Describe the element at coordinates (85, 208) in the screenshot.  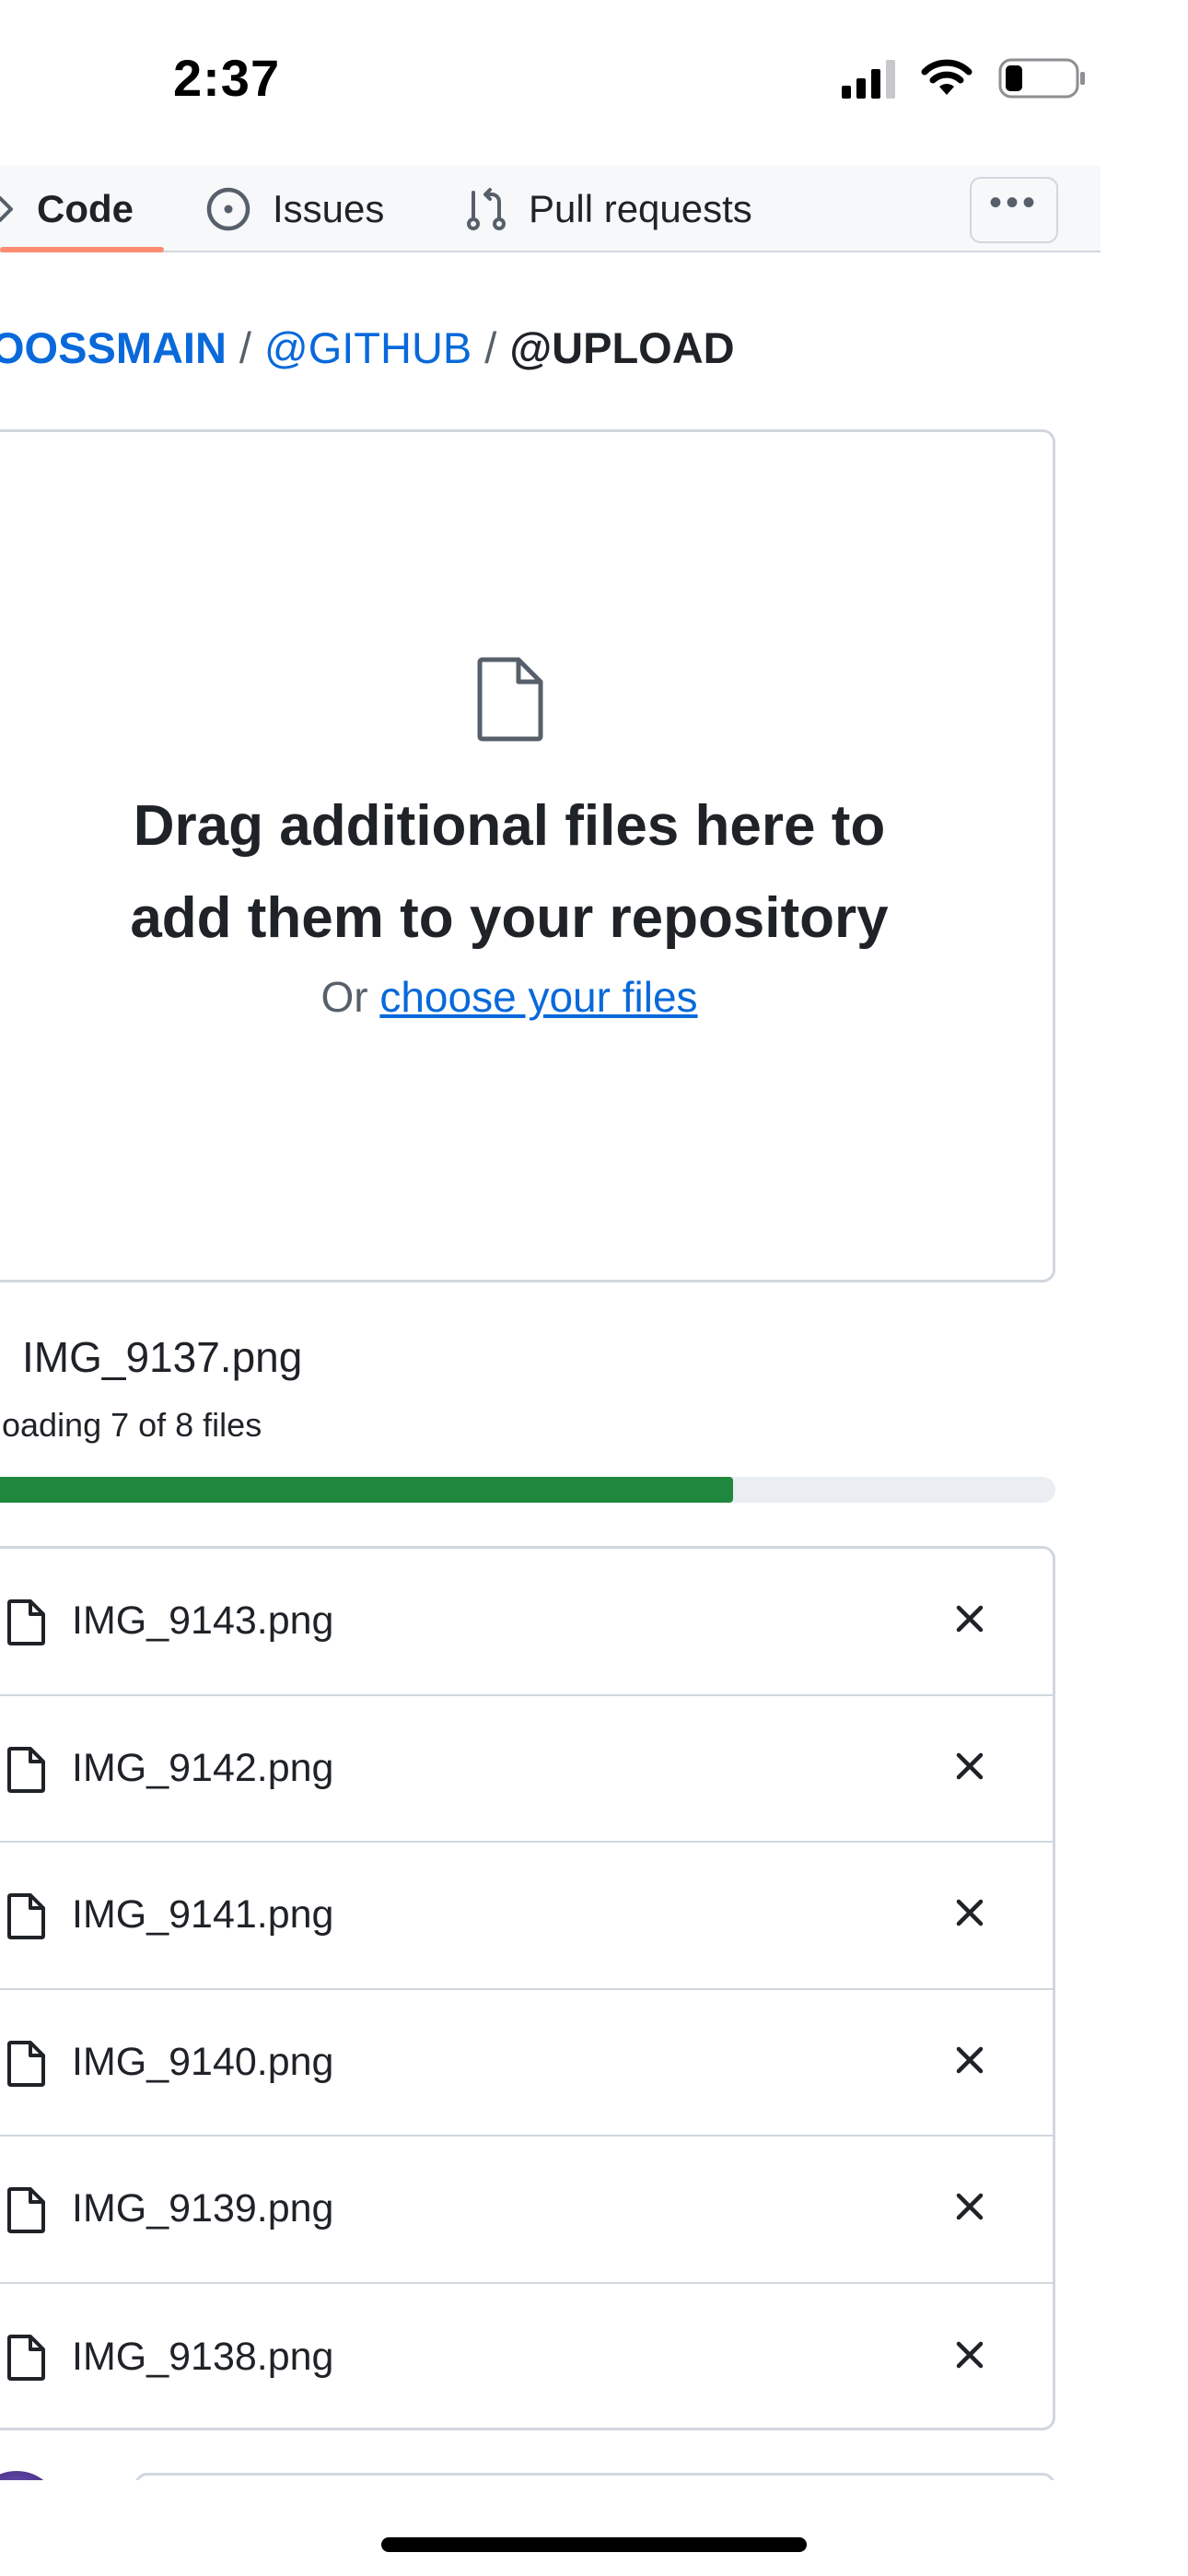
I see `tab-code-label: Code` at that location.